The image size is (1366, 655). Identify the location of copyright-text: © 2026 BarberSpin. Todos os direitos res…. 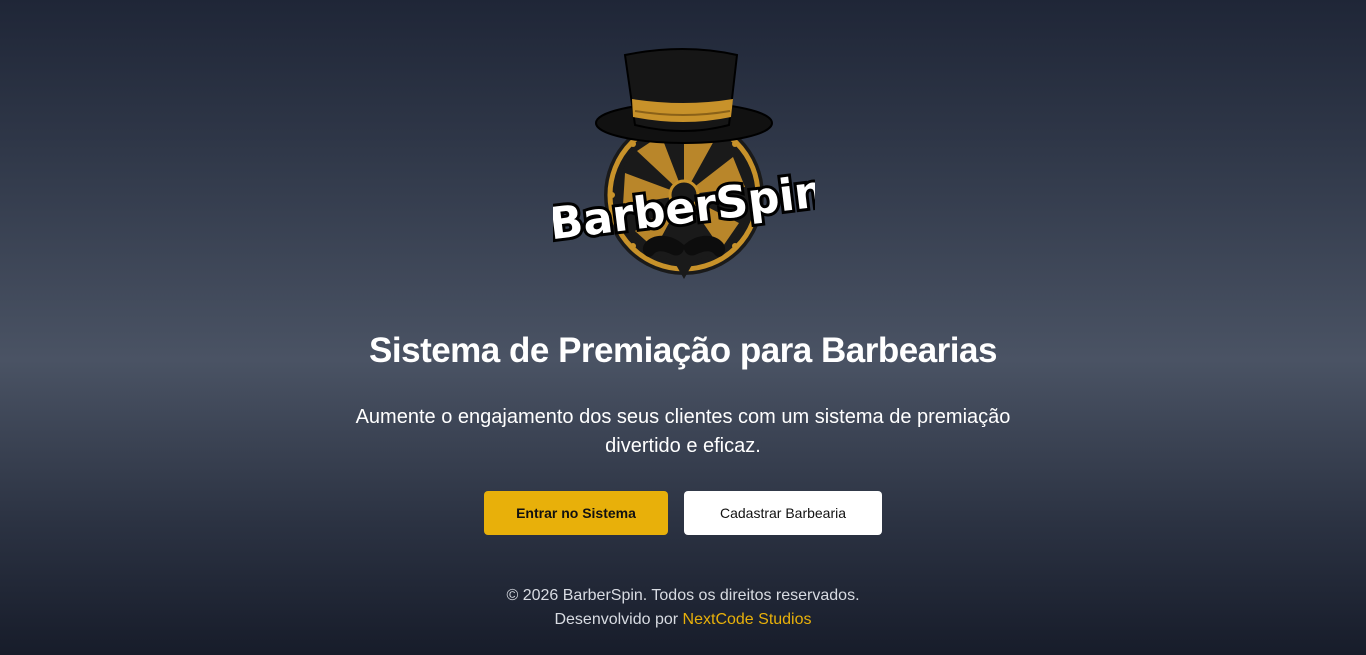
(683, 595).